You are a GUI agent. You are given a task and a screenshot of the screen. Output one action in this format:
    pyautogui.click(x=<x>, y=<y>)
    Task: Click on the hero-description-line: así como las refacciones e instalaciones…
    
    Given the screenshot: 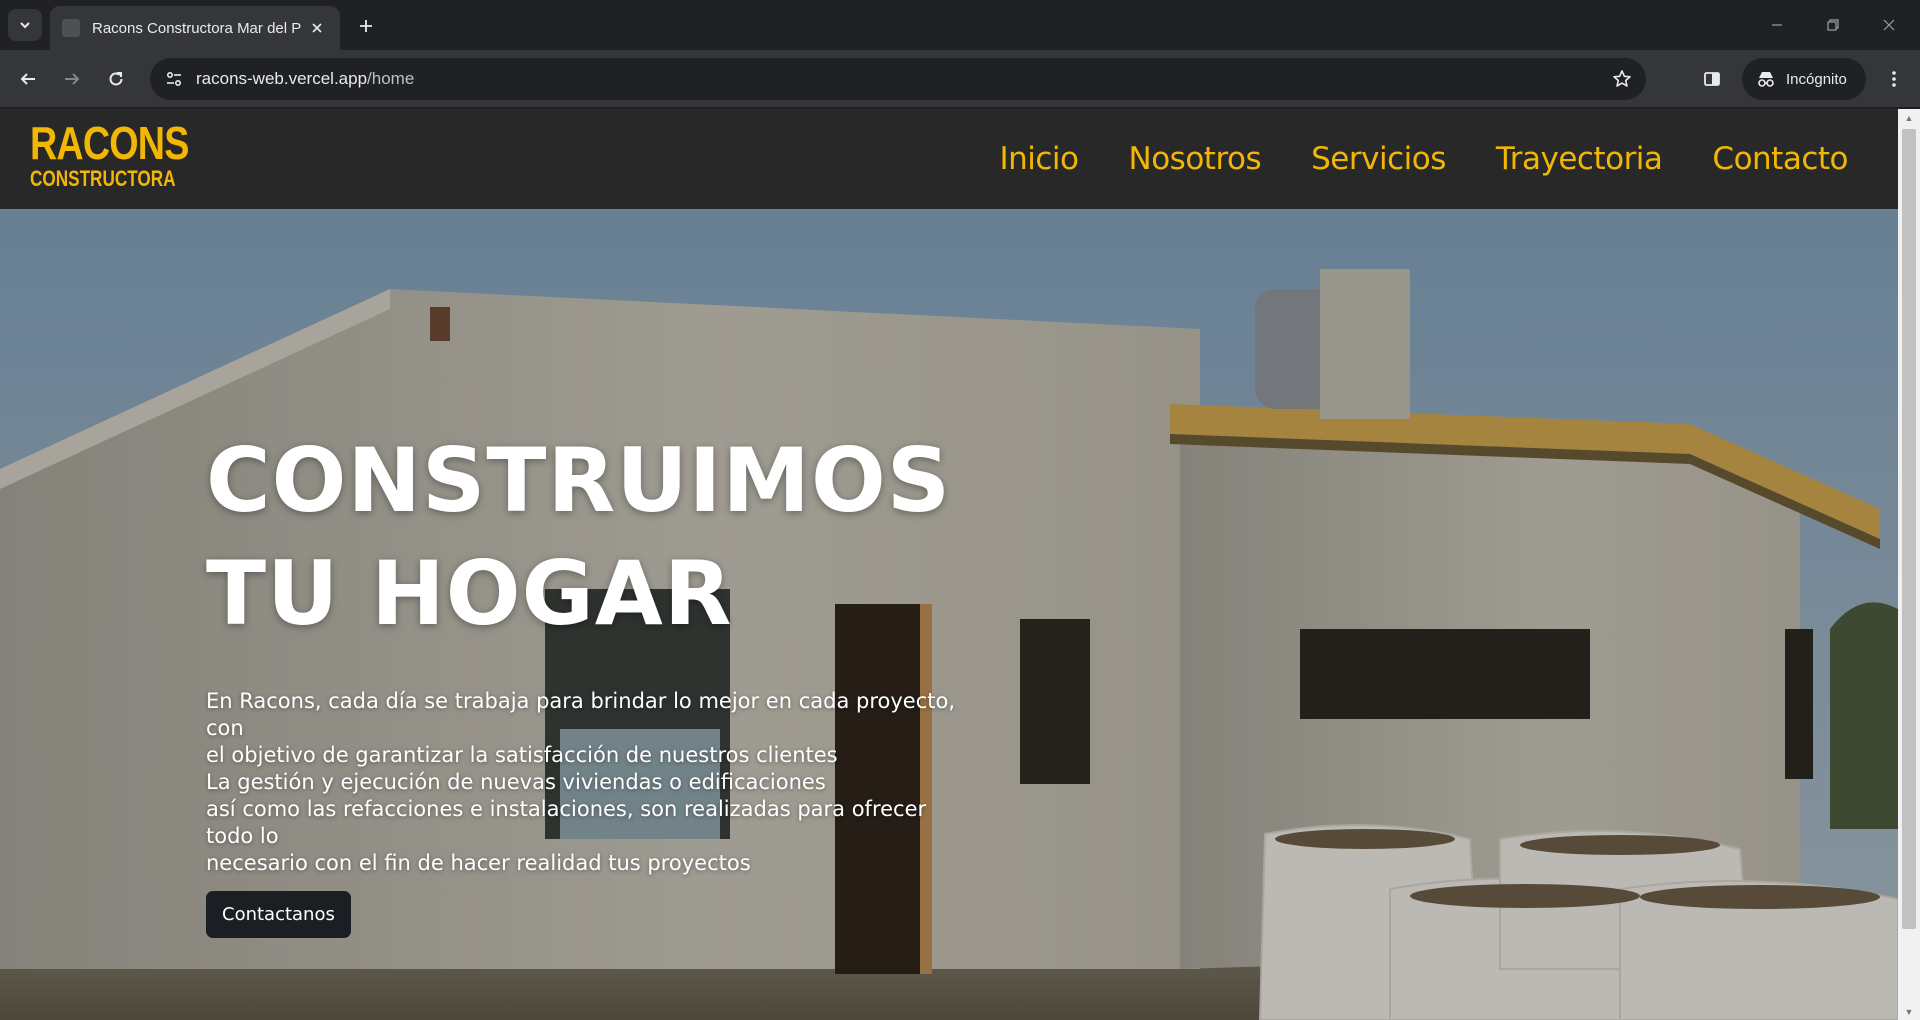 What is the action you would take?
    pyautogui.click(x=566, y=822)
    